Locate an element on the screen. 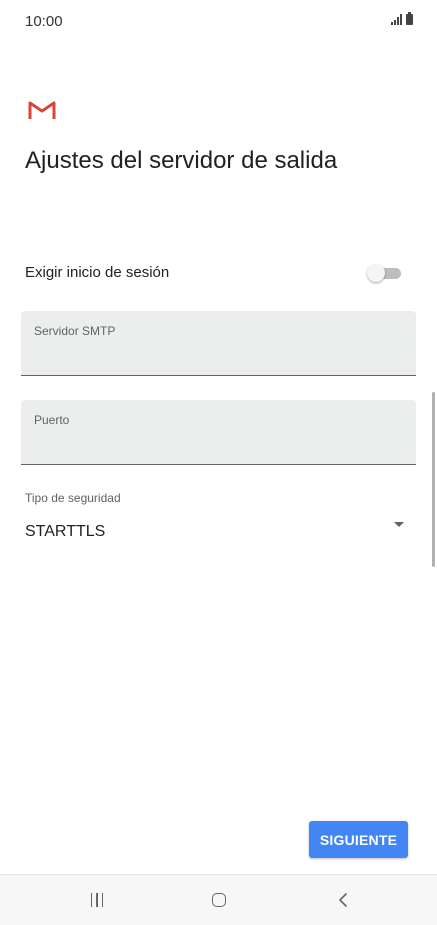 The width and height of the screenshot is (437, 925). page-title: Ajustes del servidor de salida is located at coordinates (181, 160).